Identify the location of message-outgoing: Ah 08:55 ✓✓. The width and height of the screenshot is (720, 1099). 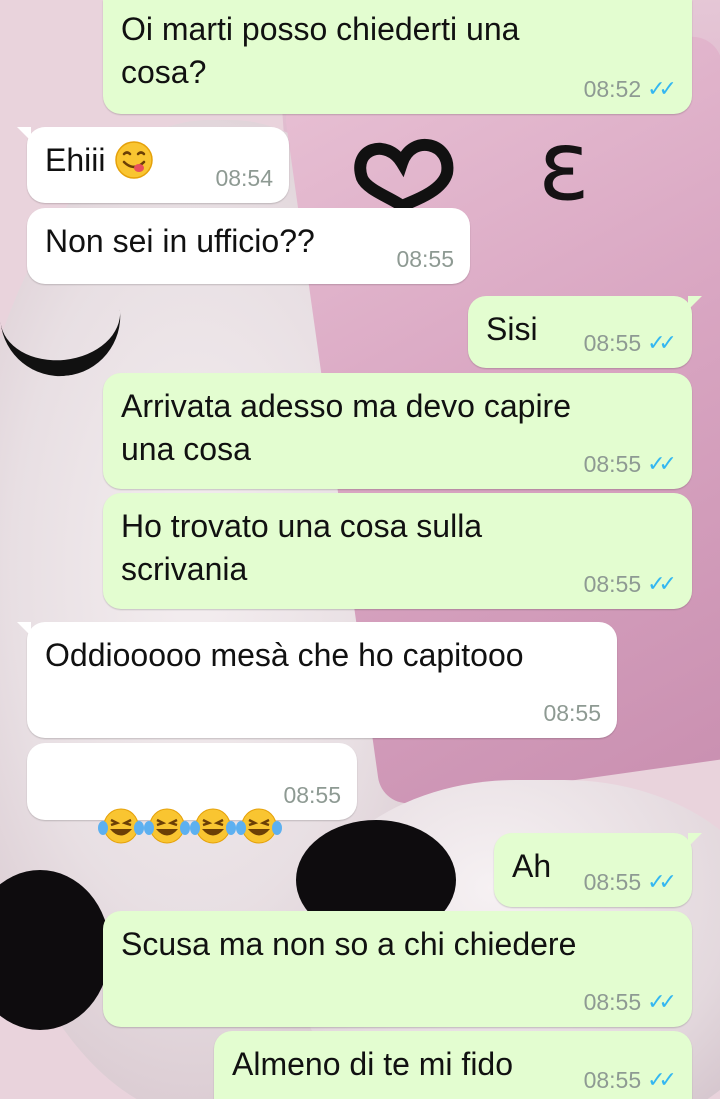
(598, 870).